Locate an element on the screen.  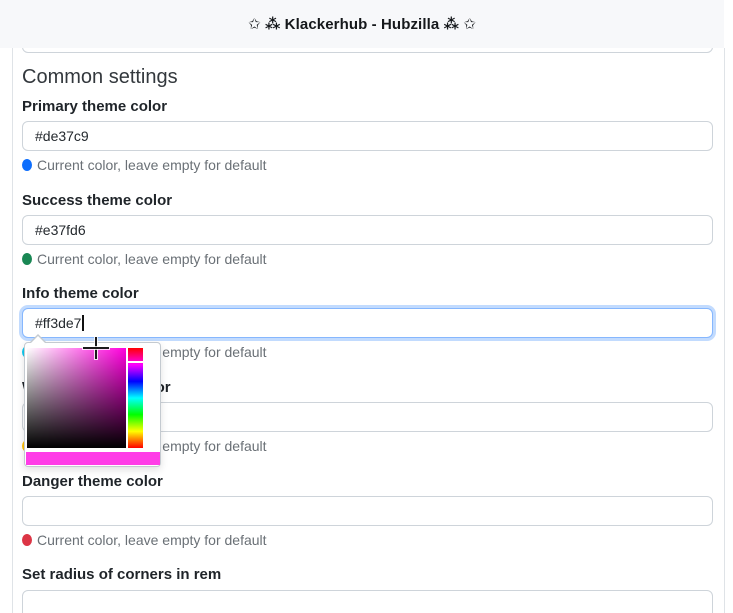
text-caret is located at coordinates (83, 323).